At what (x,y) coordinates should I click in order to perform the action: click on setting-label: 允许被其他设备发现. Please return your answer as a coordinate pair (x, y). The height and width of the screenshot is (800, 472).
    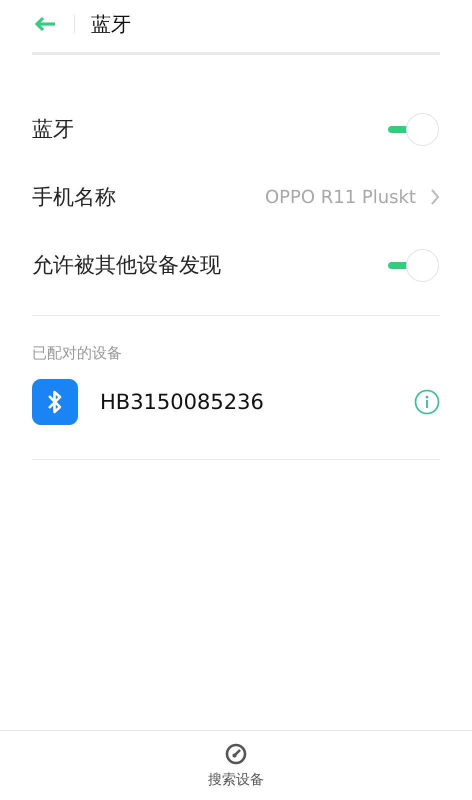
    Looking at the image, I should click on (127, 265).